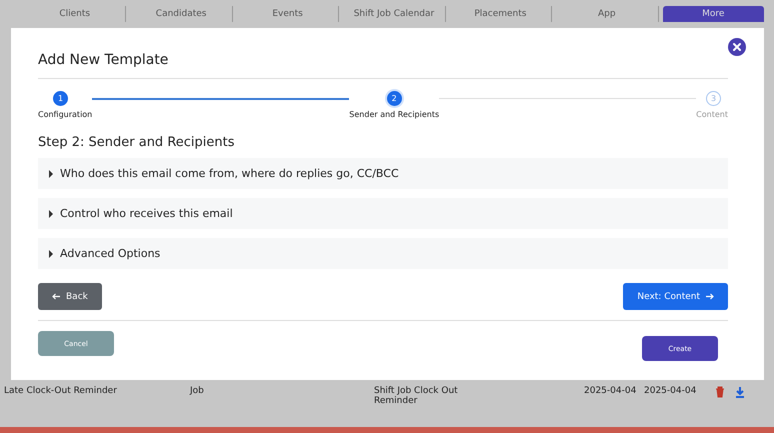 The width and height of the screenshot is (774, 433). What do you see at coordinates (737, 47) in the screenshot?
I see `close-icon` at bounding box center [737, 47].